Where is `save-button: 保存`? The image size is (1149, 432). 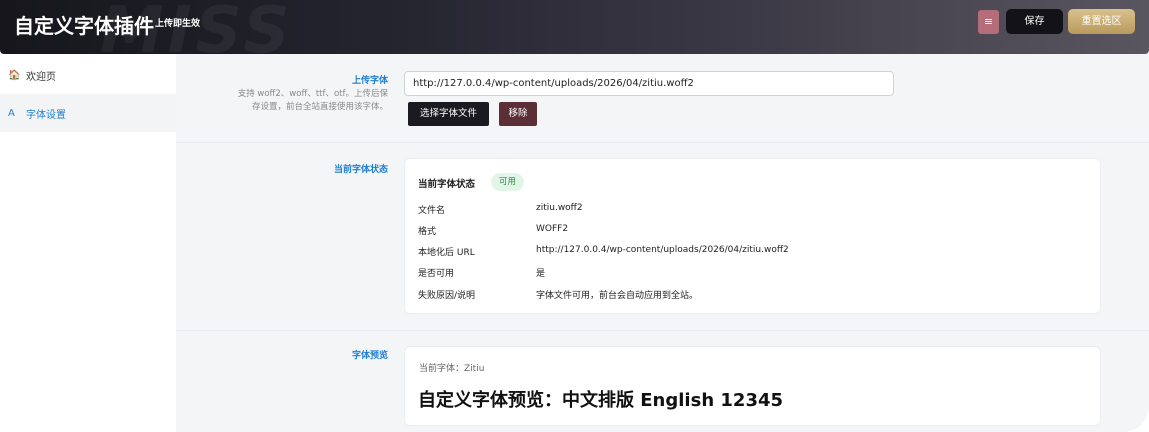 save-button: 保存 is located at coordinates (1034, 21).